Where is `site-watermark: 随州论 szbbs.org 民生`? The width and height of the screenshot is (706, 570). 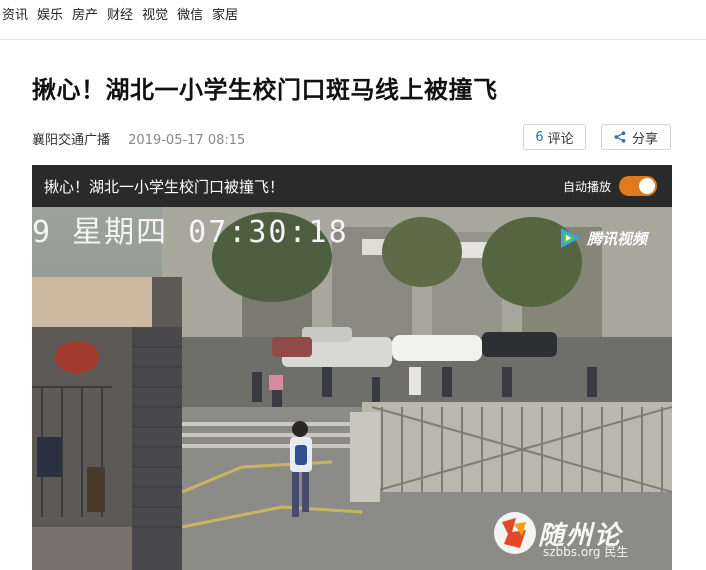 site-watermark: 随州论 szbbs.org 民生 is located at coordinates (560, 534).